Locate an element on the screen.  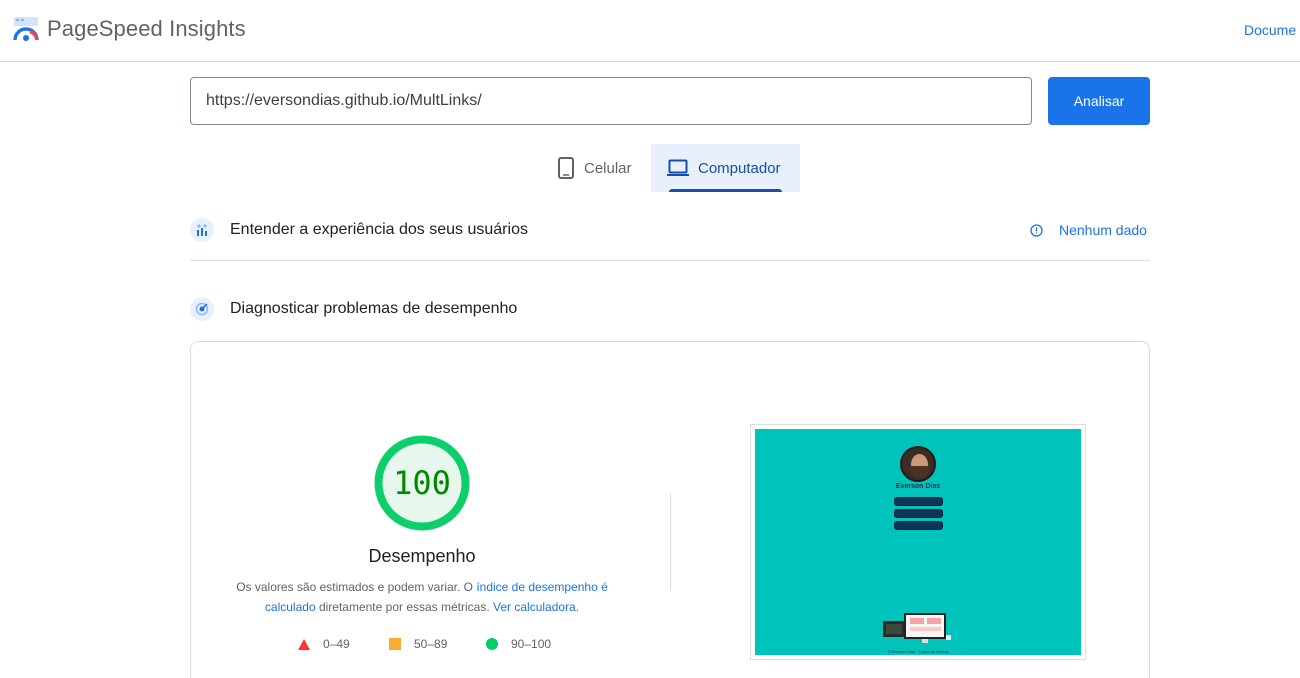
tab-desktop-label: Computador is located at coordinates (739, 168).